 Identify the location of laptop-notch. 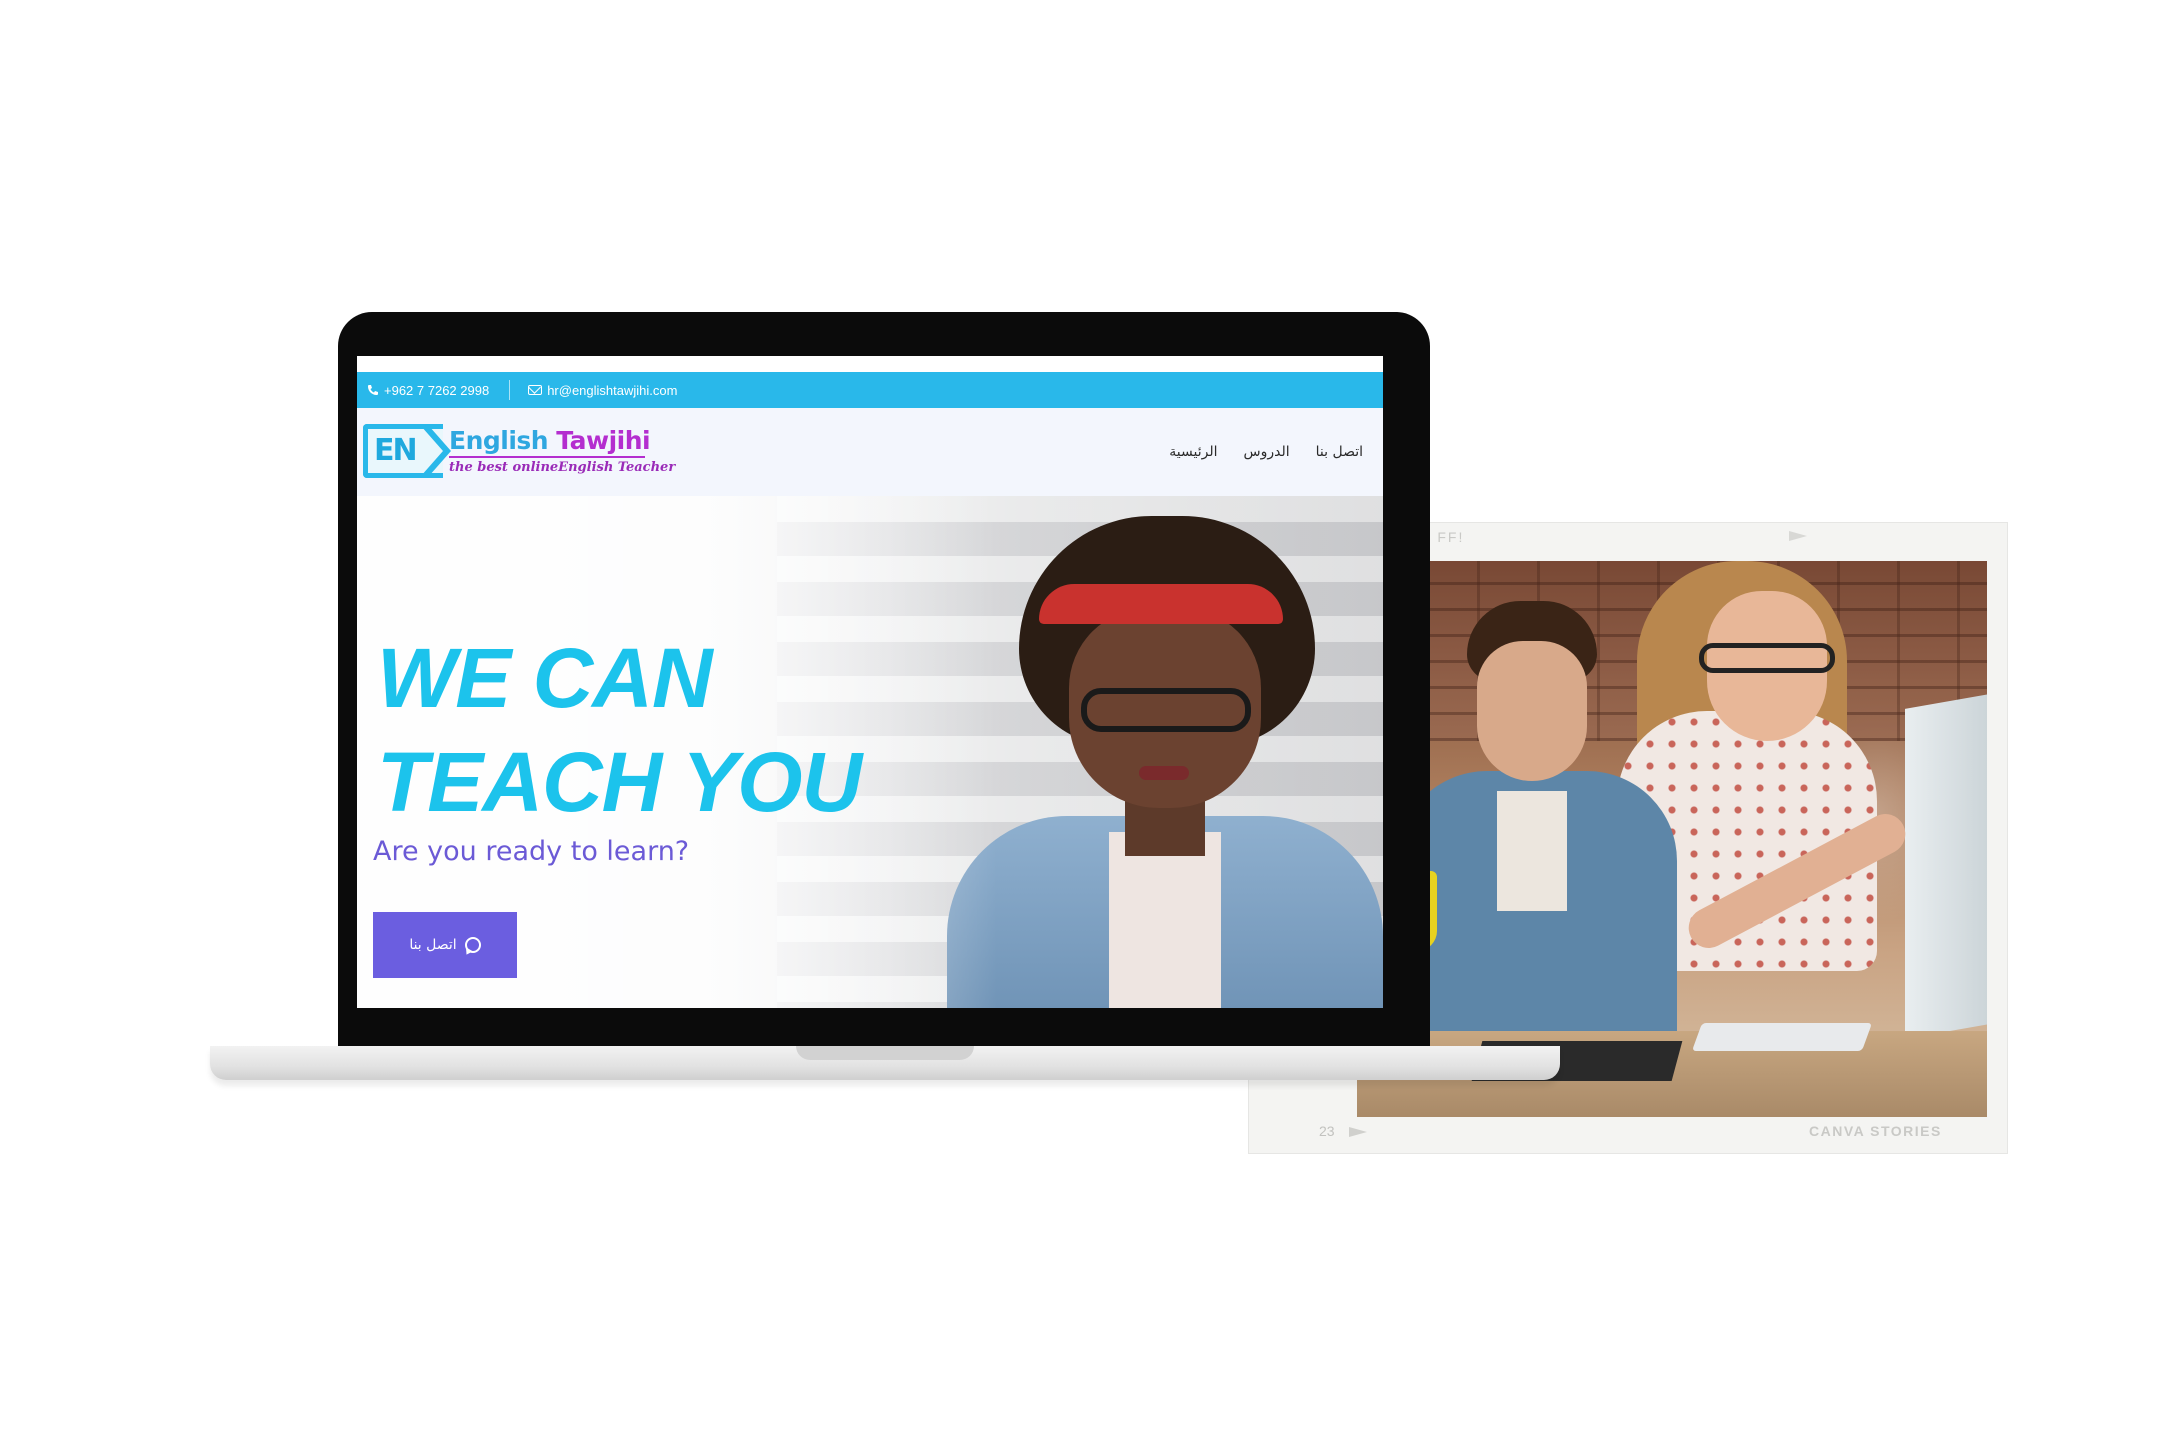
(885, 1053).